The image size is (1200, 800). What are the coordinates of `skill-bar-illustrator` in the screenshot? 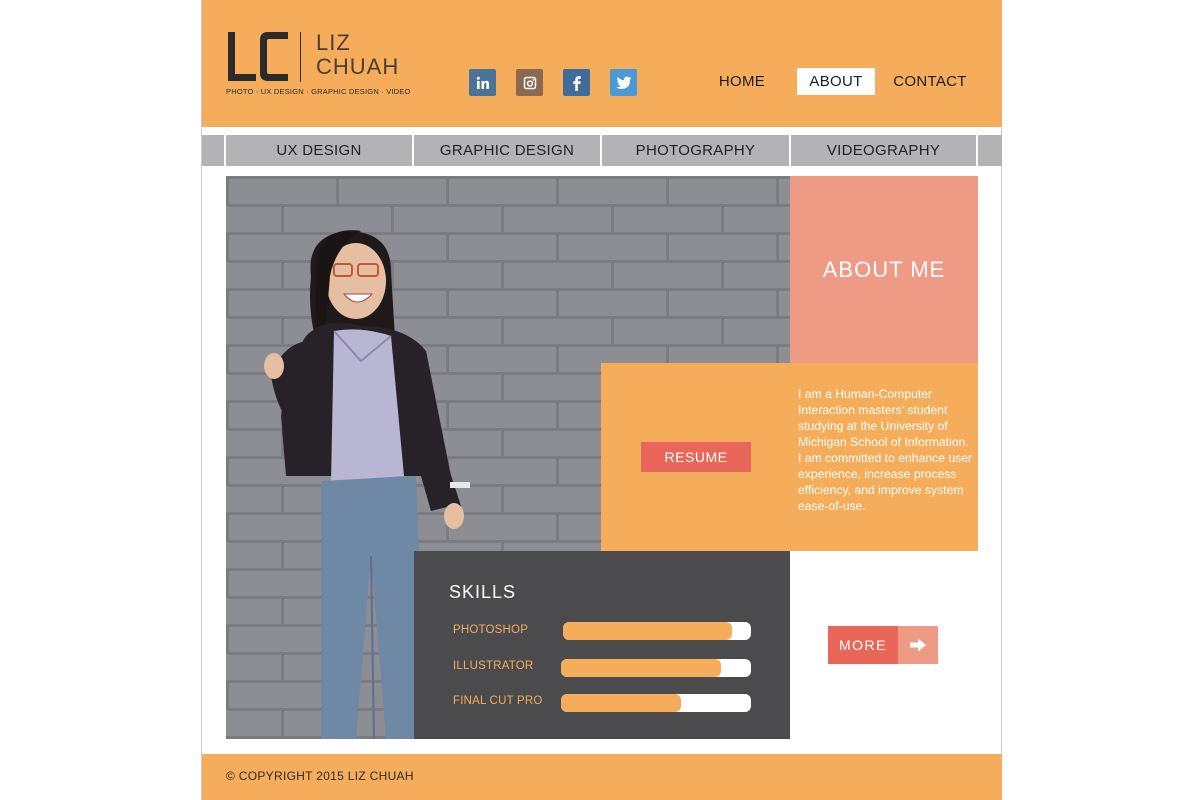 It's located at (656, 668).